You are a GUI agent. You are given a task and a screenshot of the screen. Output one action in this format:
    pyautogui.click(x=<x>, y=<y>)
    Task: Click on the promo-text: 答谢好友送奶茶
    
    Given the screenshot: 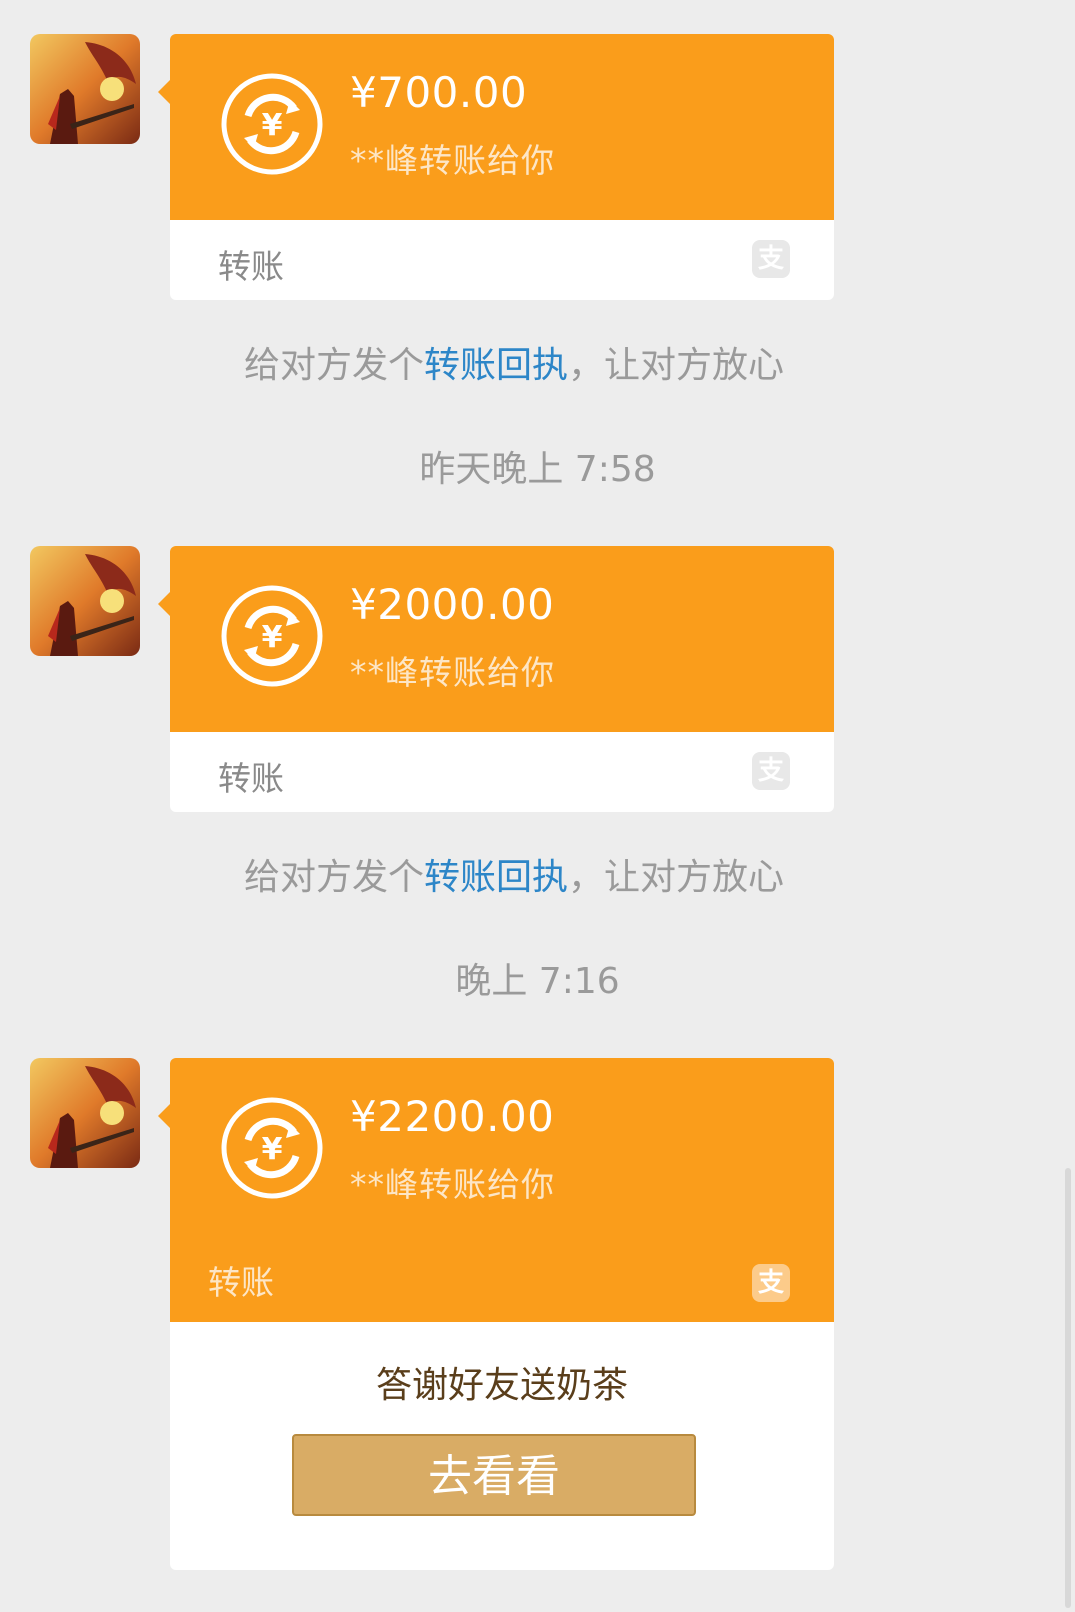 What is the action you would take?
    pyautogui.click(x=501, y=1385)
    